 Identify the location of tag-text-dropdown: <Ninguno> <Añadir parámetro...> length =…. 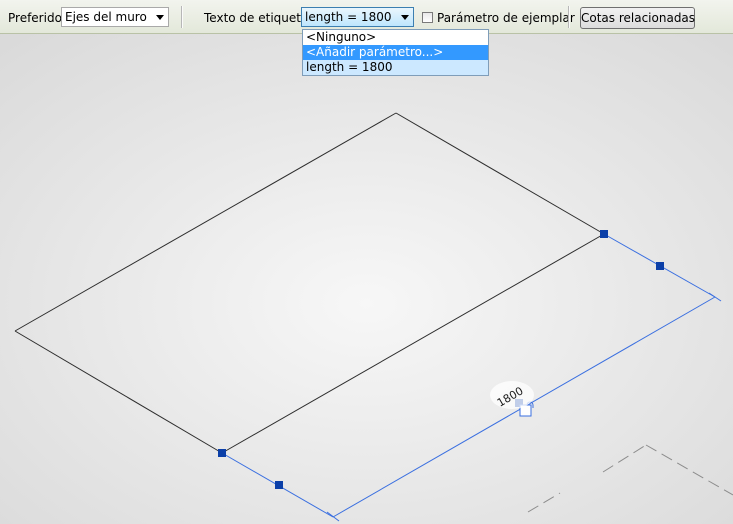
(395, 52).